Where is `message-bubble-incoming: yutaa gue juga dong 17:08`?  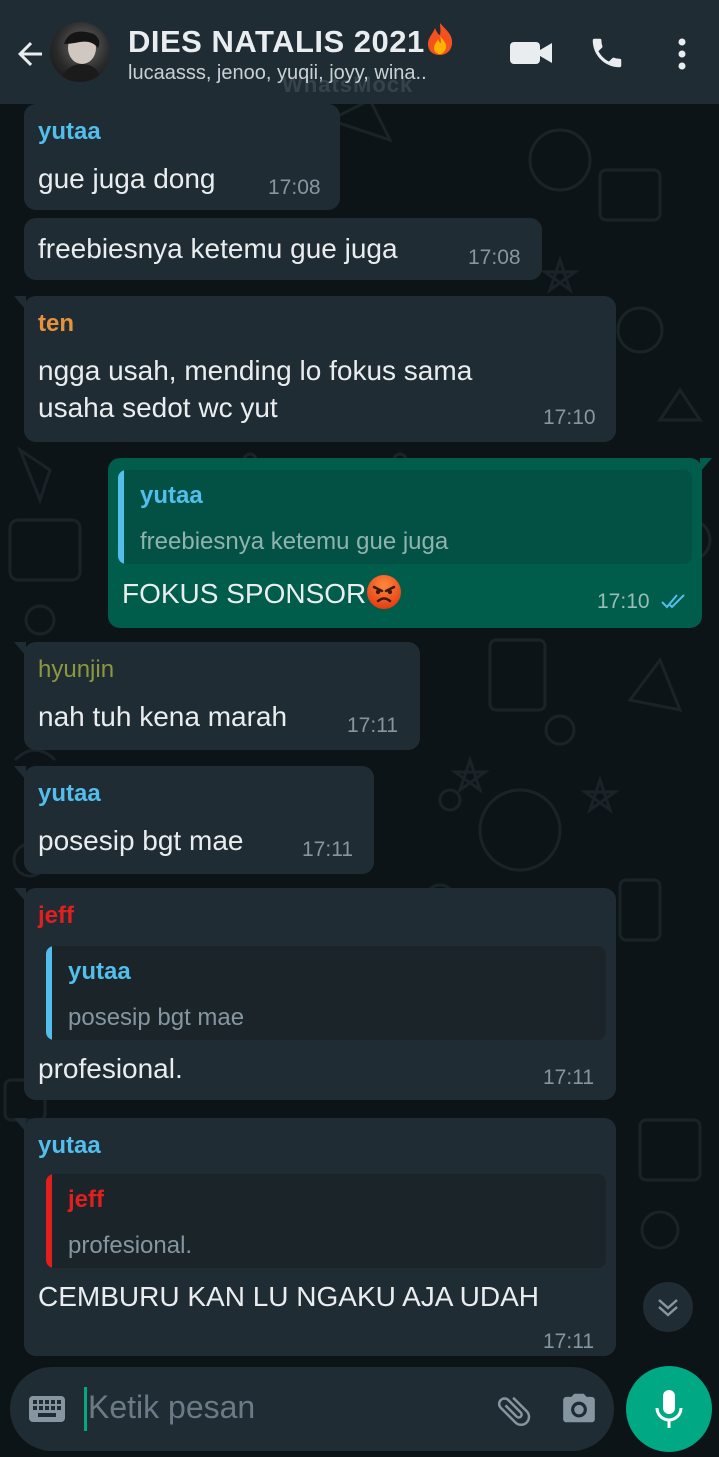 message-bubble-incoming: yutaa gue juga dong 17:08 is located at coordinates (182, 157).